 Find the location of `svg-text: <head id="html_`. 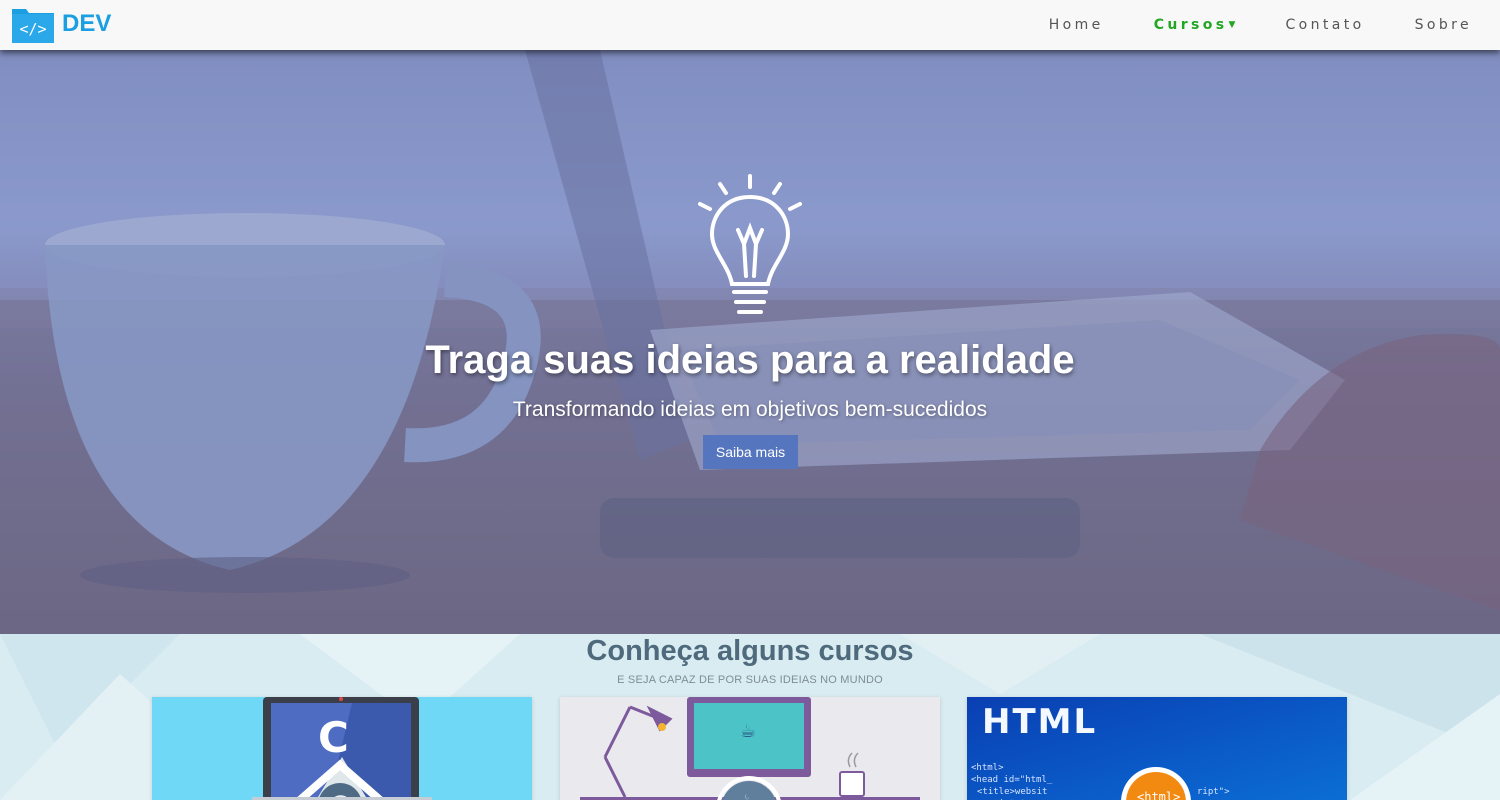

svg-text: <head id="html_ is located at coordinates (1012, 780).